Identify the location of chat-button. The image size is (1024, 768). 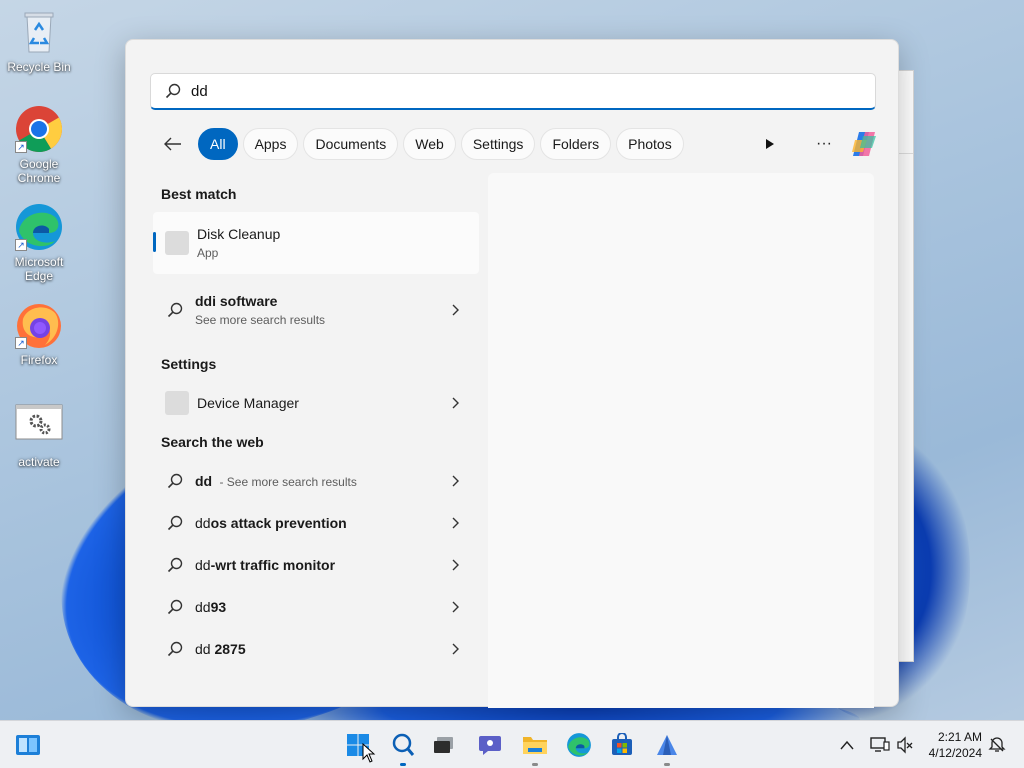
(490, 745).